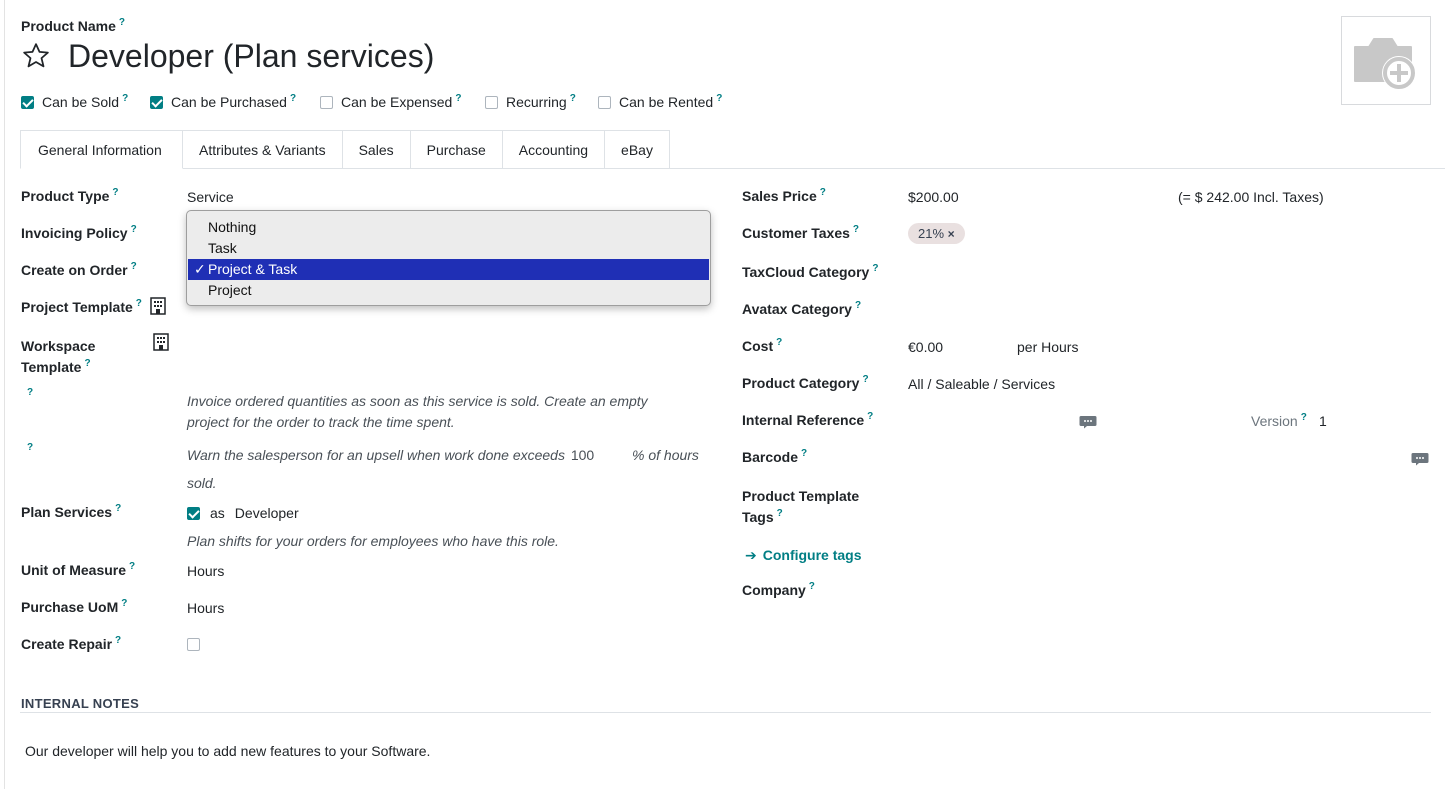 Image resolution: width=1445 pixels, height=789 pixels. Describe the element at coordinates (1386, 60) in the screenshot. I see `product-image-upload` at that location.